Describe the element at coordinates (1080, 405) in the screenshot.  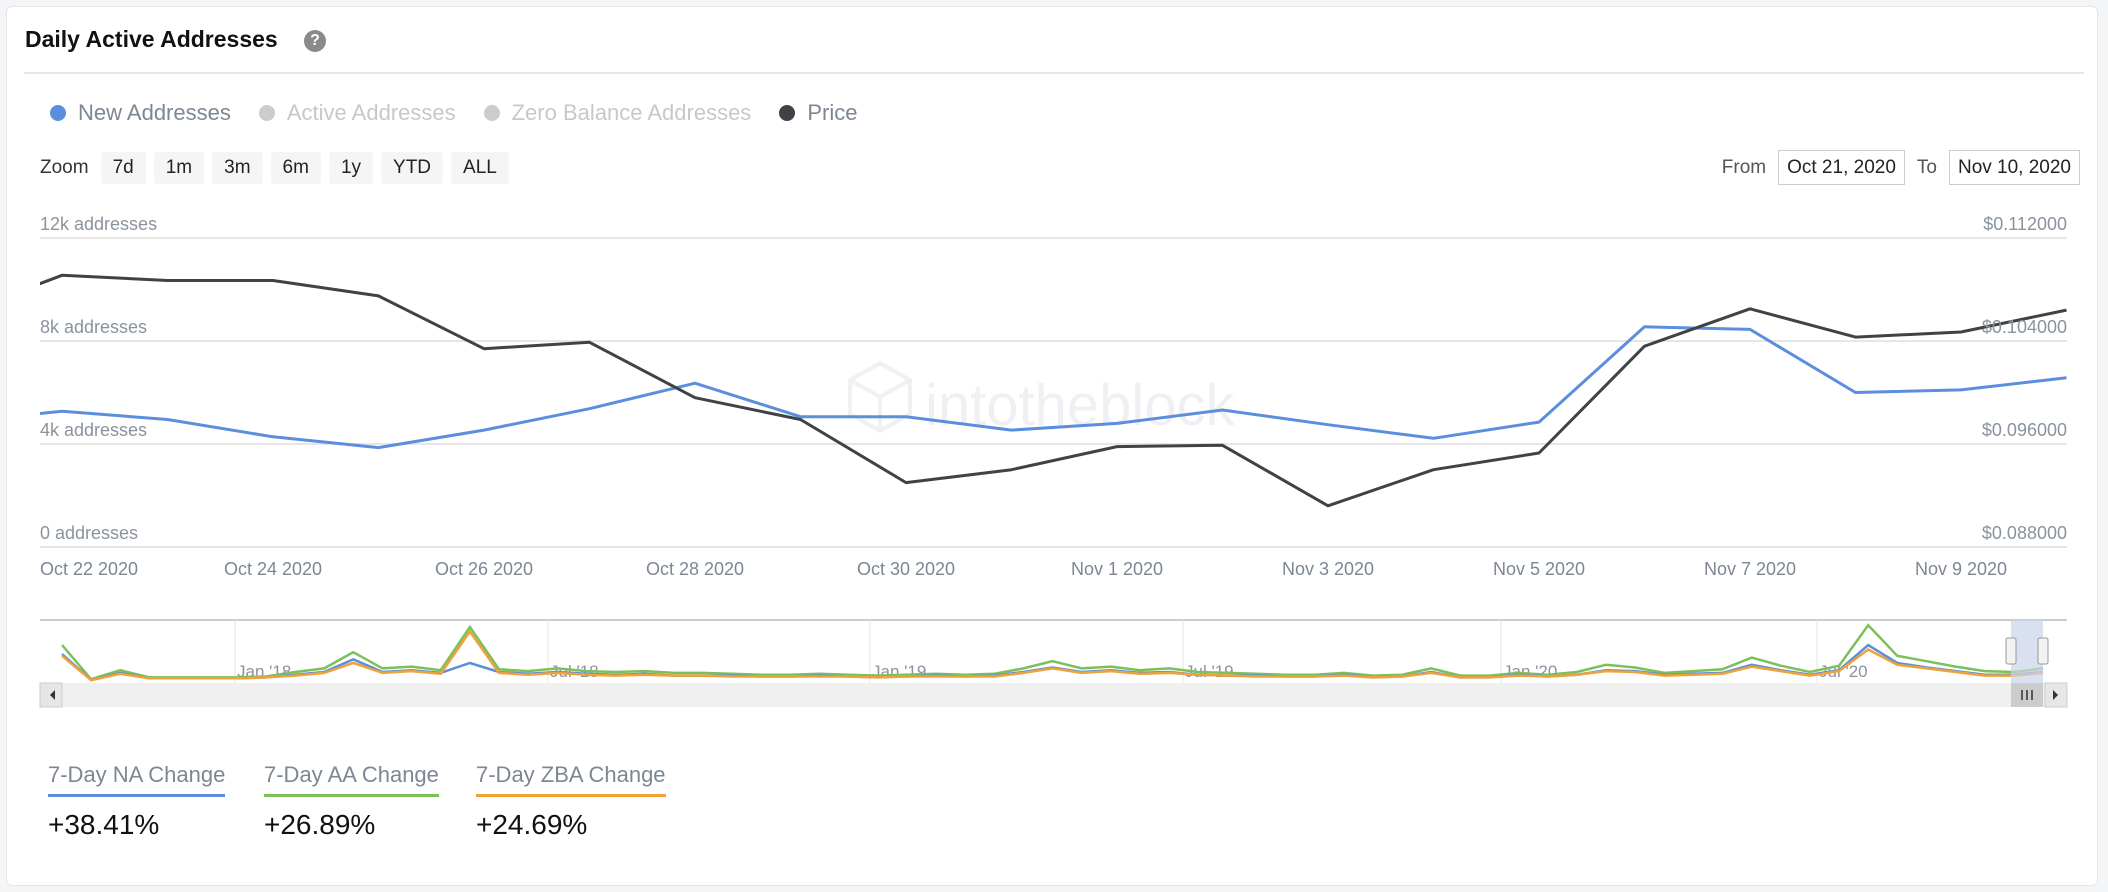
I see `watermark-text: intotheblock` at that location.